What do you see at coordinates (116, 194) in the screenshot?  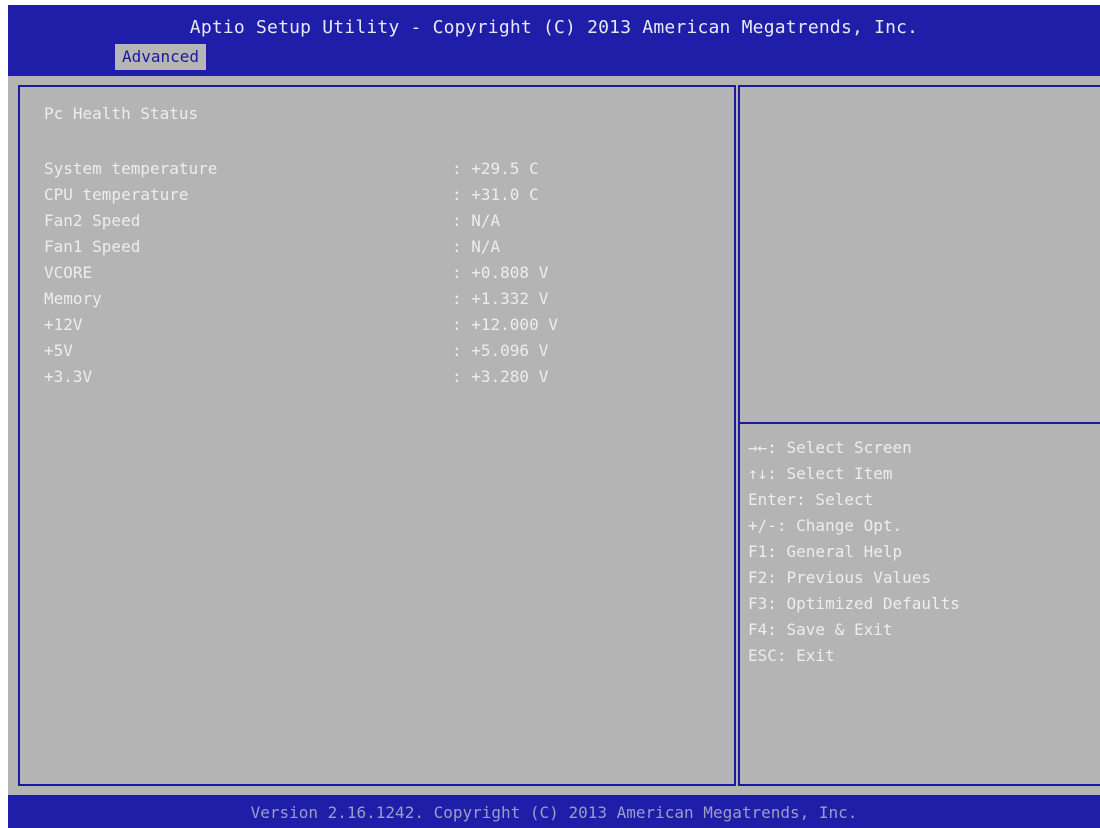 I see `row-label: CPU temperature` at bounding box center [116, 194].